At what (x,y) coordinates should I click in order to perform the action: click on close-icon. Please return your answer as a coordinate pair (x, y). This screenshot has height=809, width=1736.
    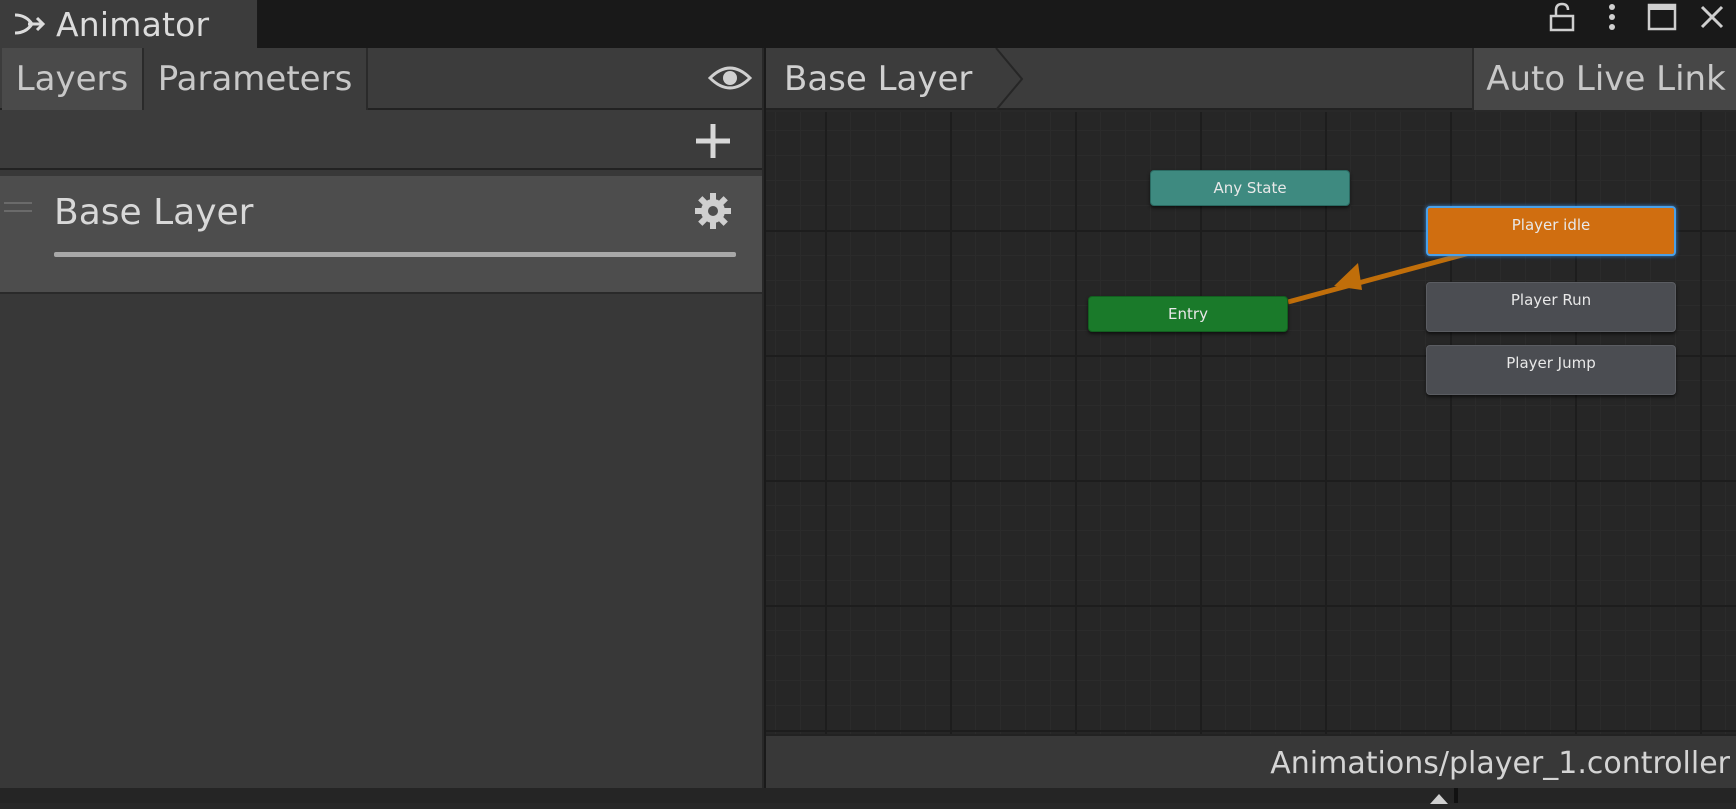
    Looking at the image, I should click on (1712, 17).